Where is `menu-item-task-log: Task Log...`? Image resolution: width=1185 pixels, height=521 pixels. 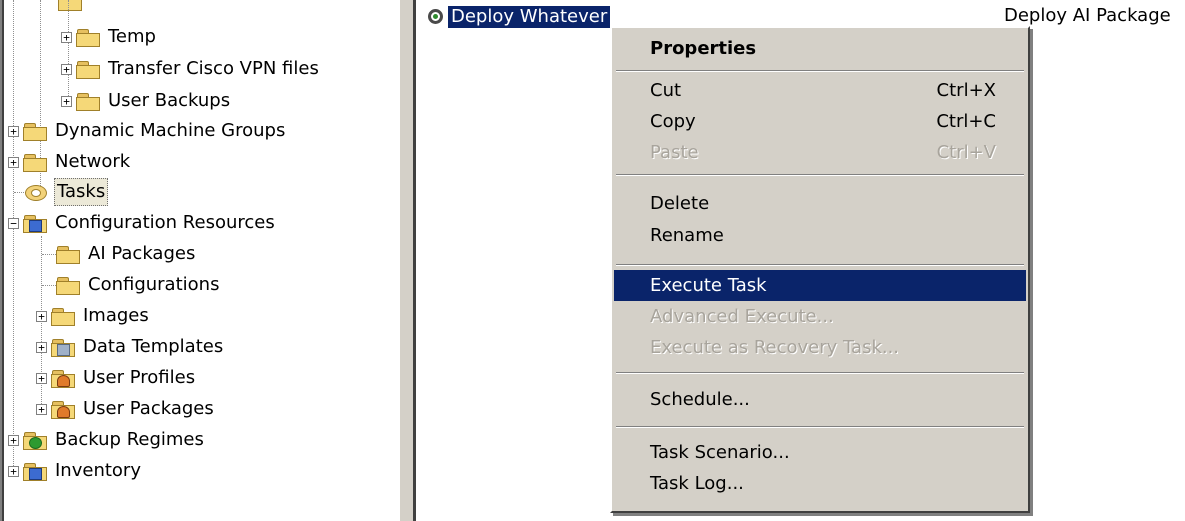
menu-item-task-log: Task Log... is located at coordinates (820, 483).